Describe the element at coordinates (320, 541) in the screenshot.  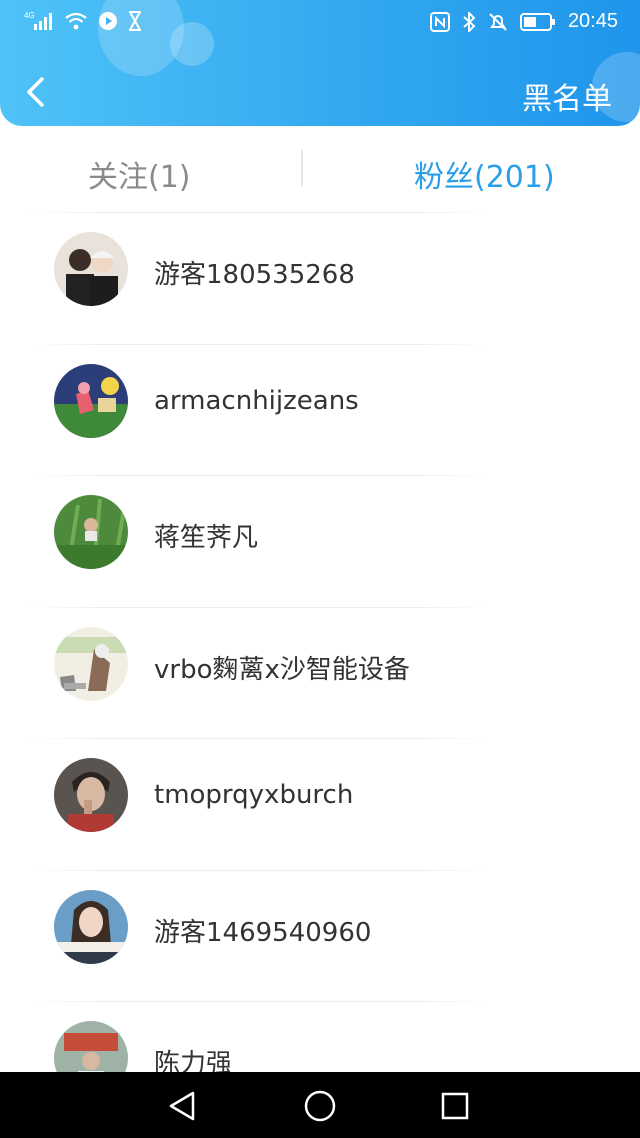
I see `list-item: 蒋笙荠凡` at that location.